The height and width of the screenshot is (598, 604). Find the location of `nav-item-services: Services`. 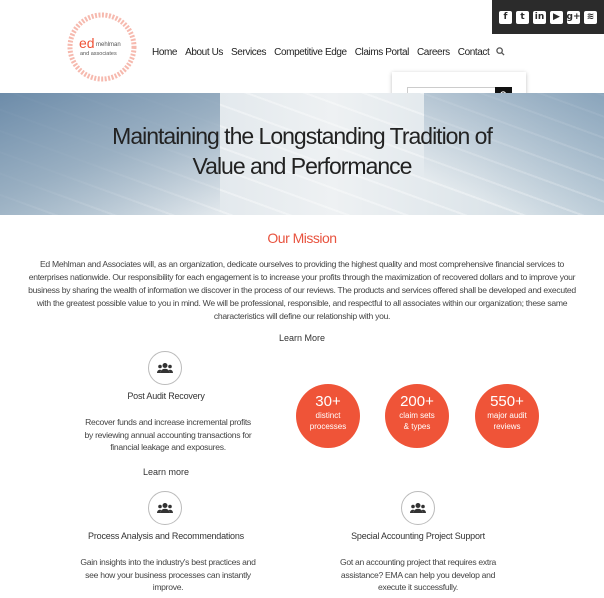

nav-item-services: Services is located at coordinates (249, 52).